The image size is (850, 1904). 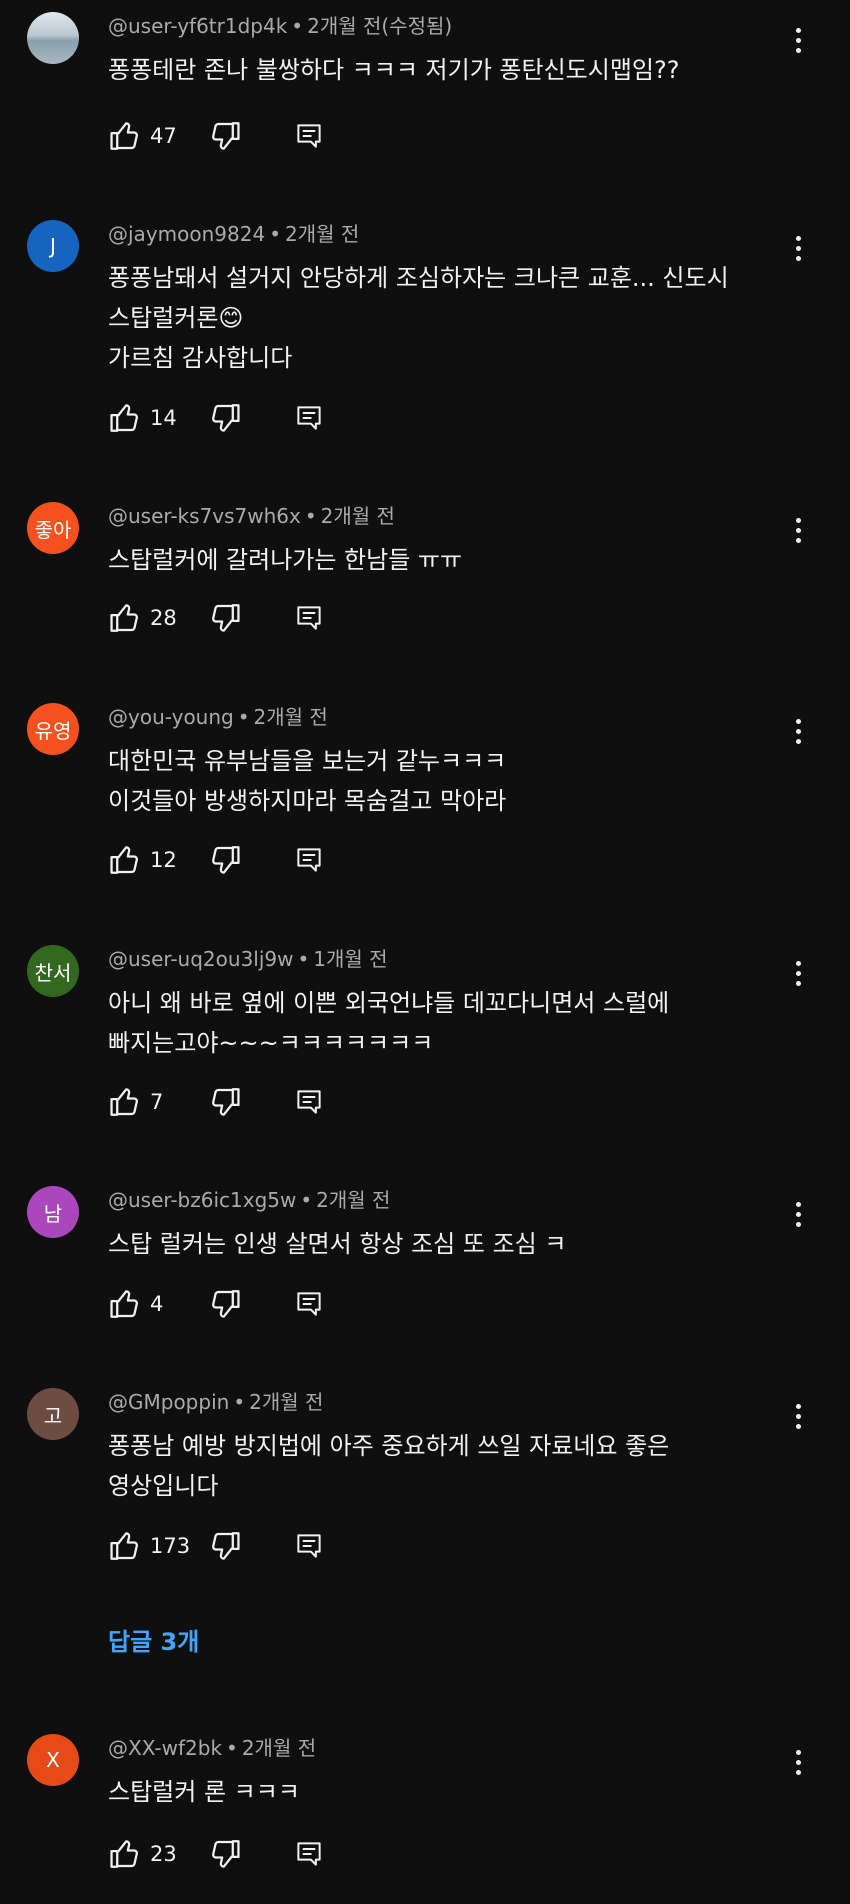 I want to click on comment-actions: 12, so click(x=216, y=860).